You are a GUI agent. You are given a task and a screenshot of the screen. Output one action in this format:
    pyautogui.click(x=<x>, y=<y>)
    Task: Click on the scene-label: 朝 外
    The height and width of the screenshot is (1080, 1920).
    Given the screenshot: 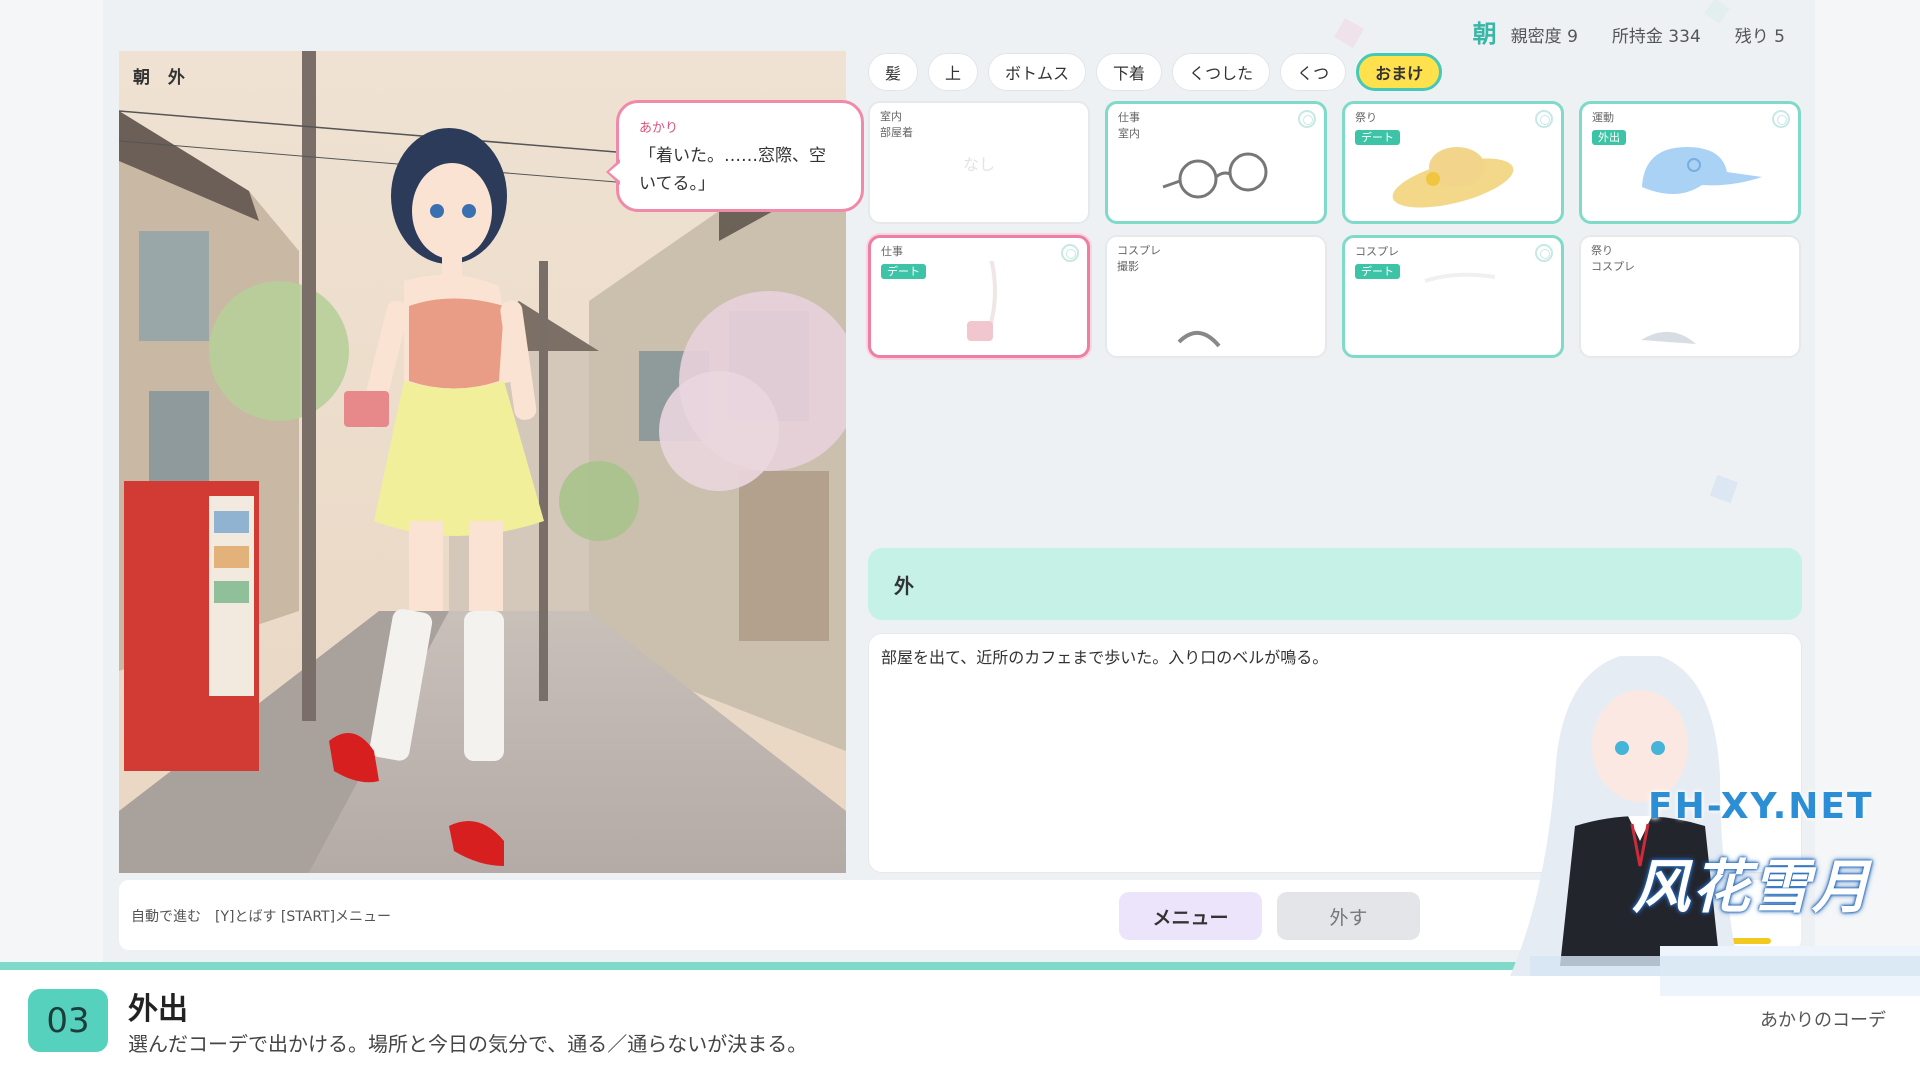 What is the action you would take?
    pyautogui.click(x=162, y=78)
    